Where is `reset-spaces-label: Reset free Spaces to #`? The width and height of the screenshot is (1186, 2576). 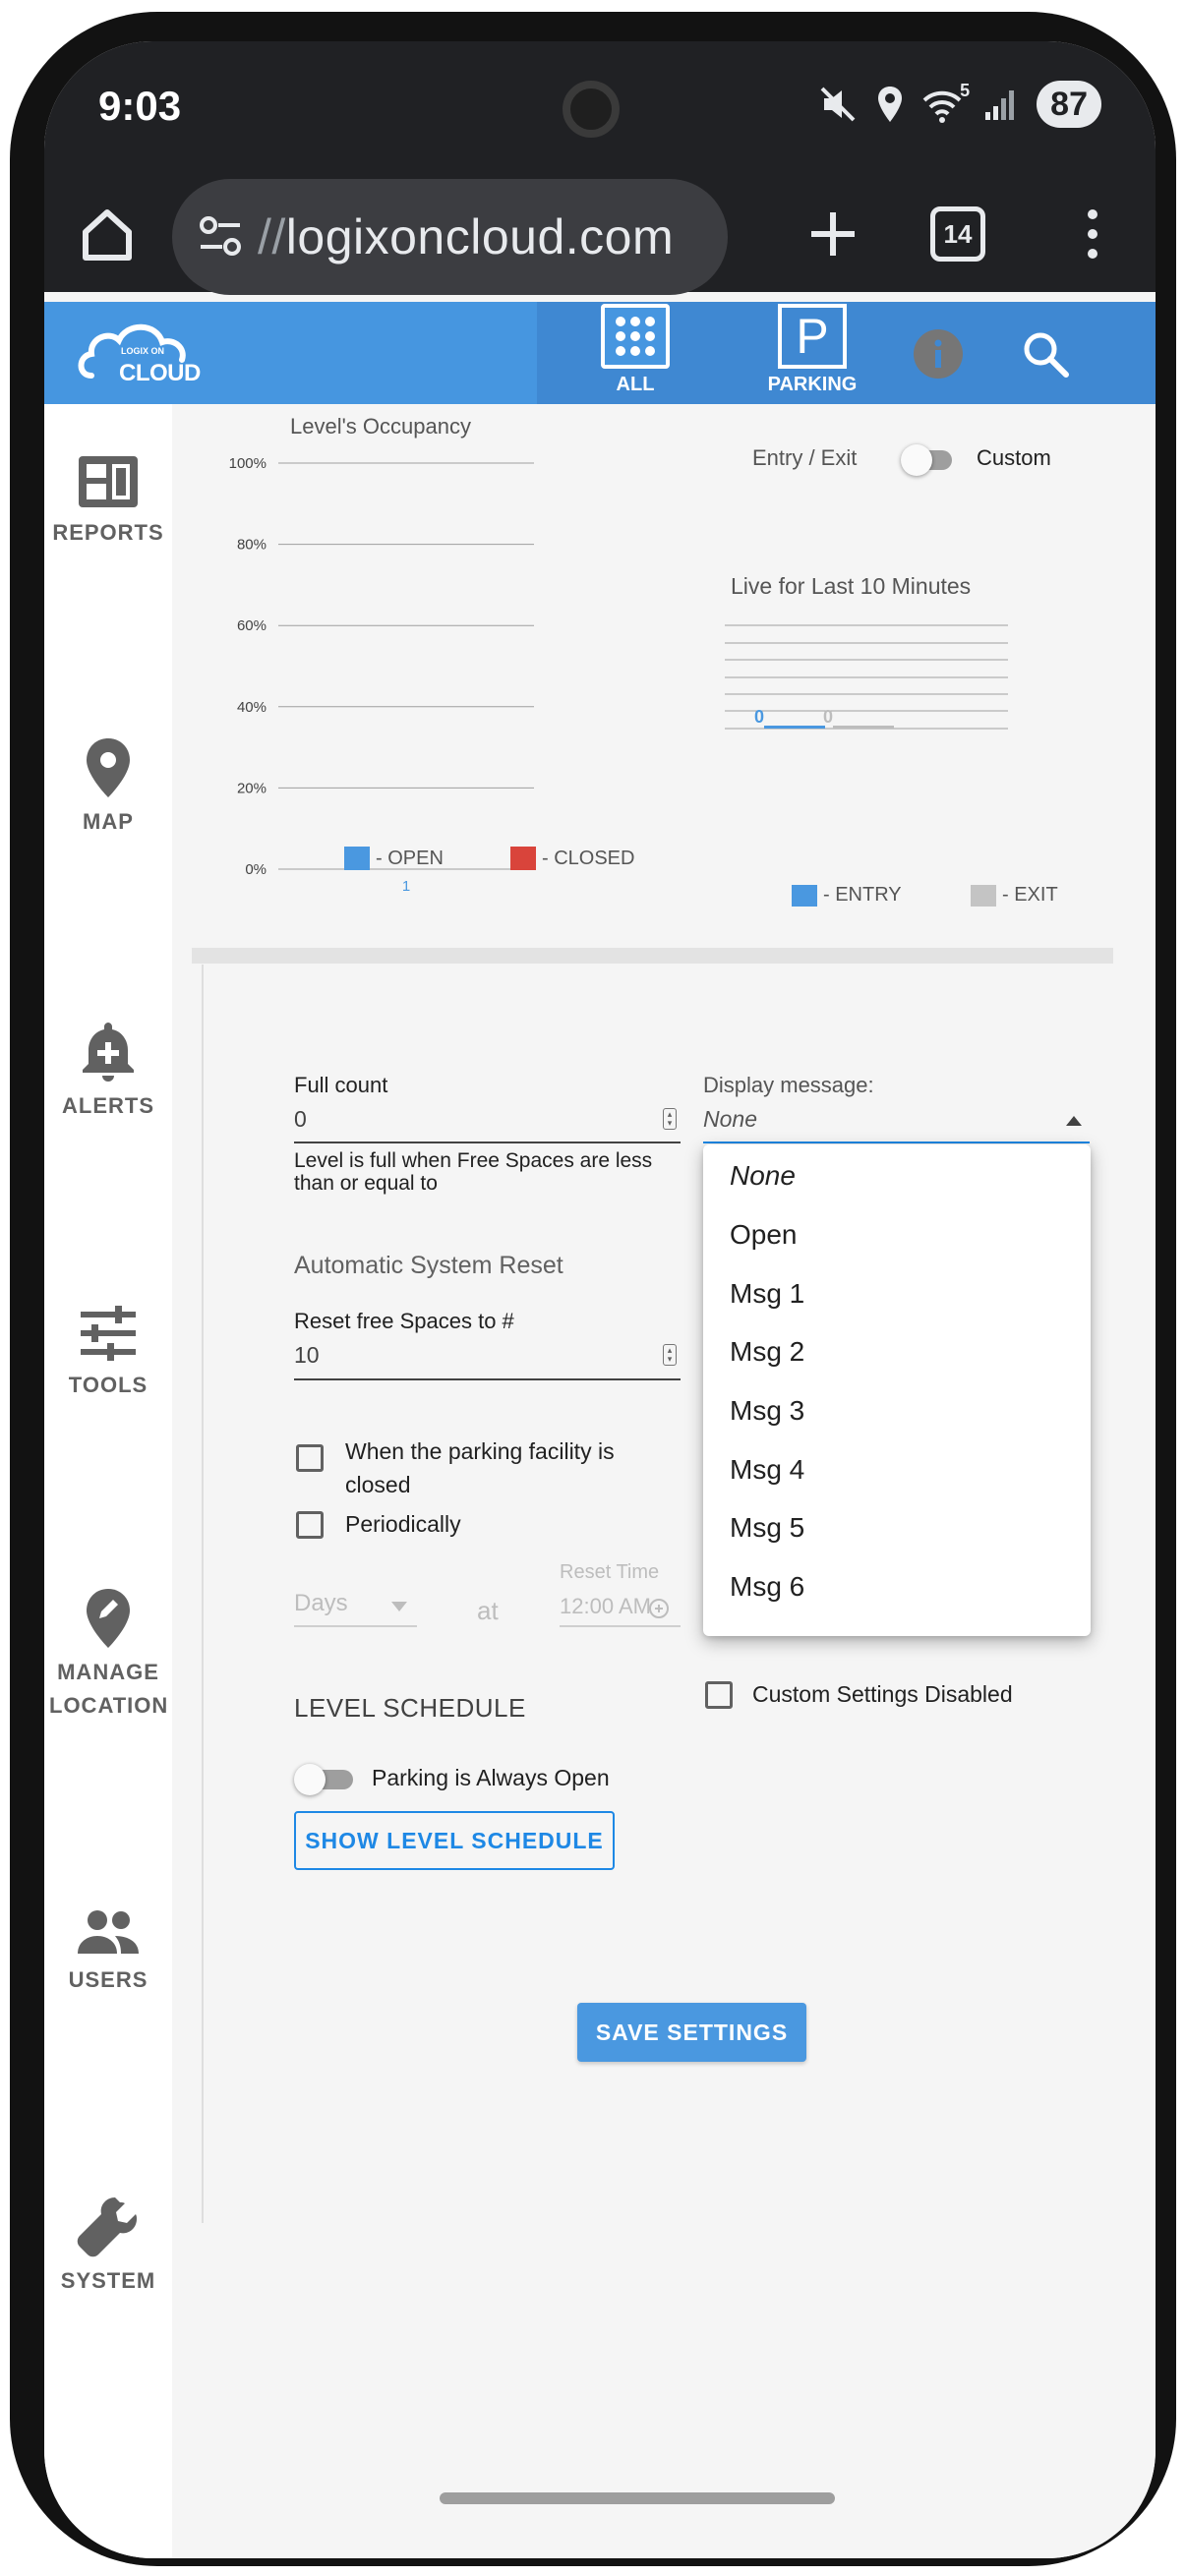
reset-spaces-label: Reset free Spaces to # is located at coordinates (404, 1321).